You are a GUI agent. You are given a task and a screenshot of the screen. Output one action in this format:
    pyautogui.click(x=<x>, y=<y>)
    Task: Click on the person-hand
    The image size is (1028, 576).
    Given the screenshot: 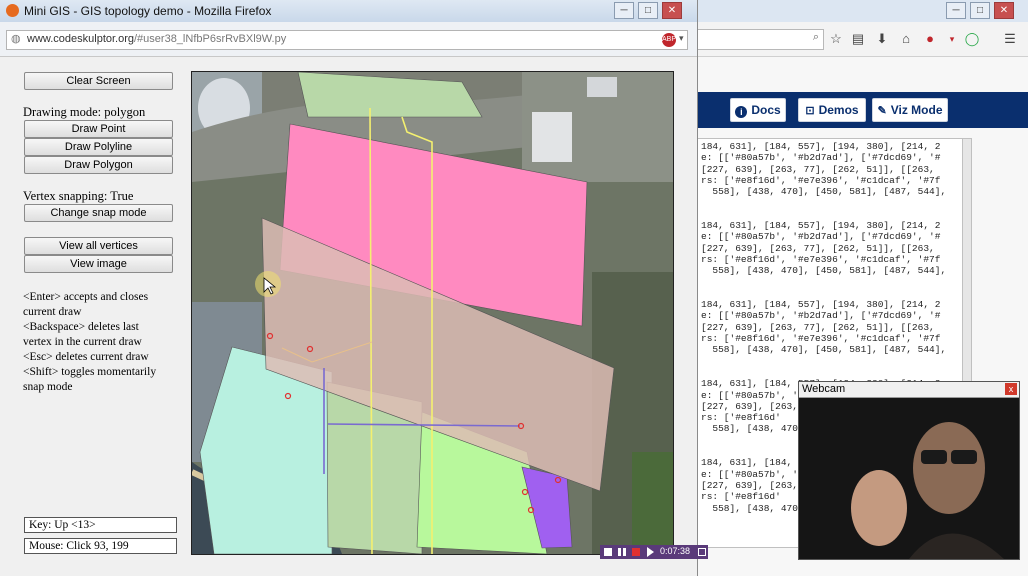 What is the action you would take?
    pyautogui.click(x=879, y=508)
    